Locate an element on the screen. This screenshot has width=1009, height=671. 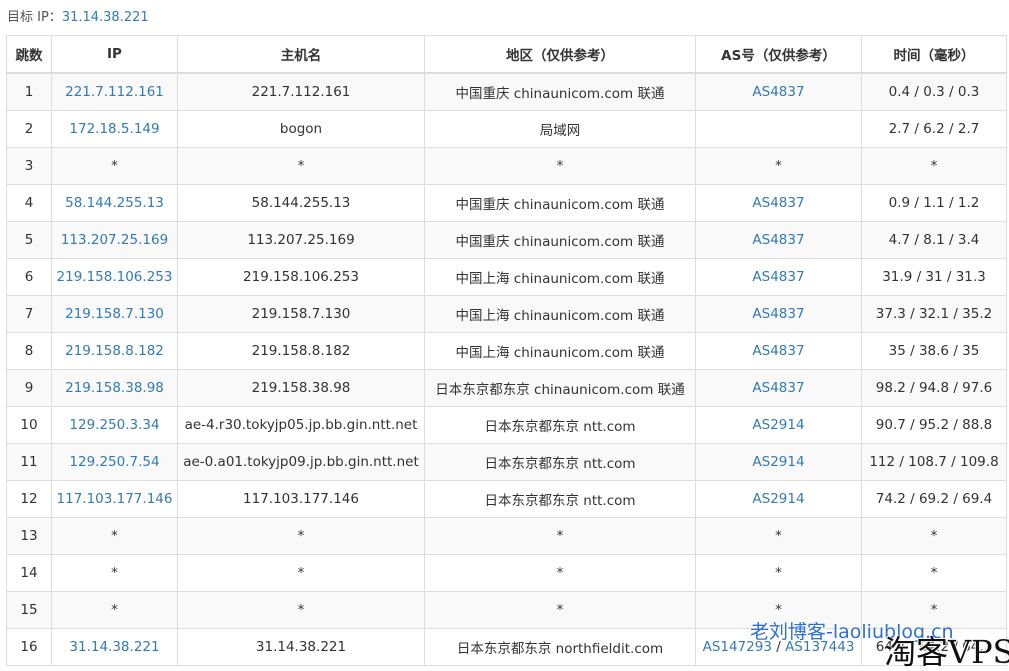
hop-number: 3 is located at coordinates (29, 166).